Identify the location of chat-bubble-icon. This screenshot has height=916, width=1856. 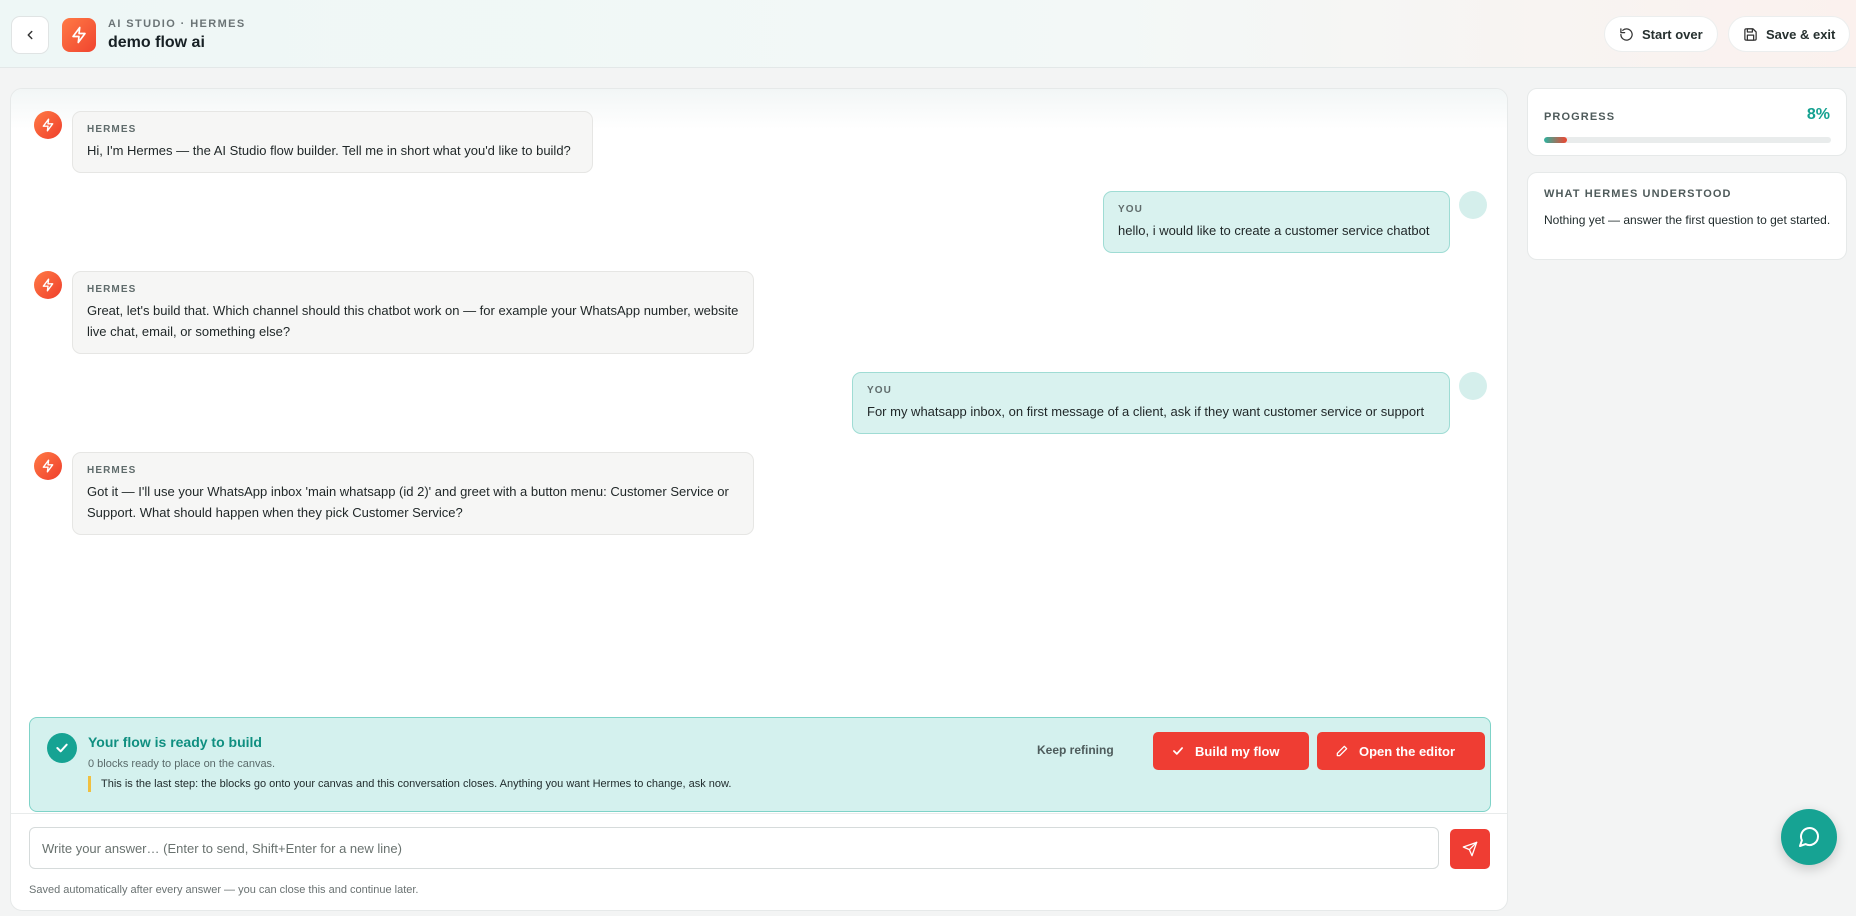
(1809, 837).